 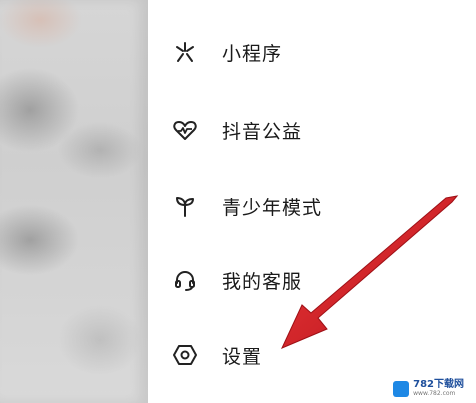 I want to click on red-arrow-annotation, so click(x=369, y=272).